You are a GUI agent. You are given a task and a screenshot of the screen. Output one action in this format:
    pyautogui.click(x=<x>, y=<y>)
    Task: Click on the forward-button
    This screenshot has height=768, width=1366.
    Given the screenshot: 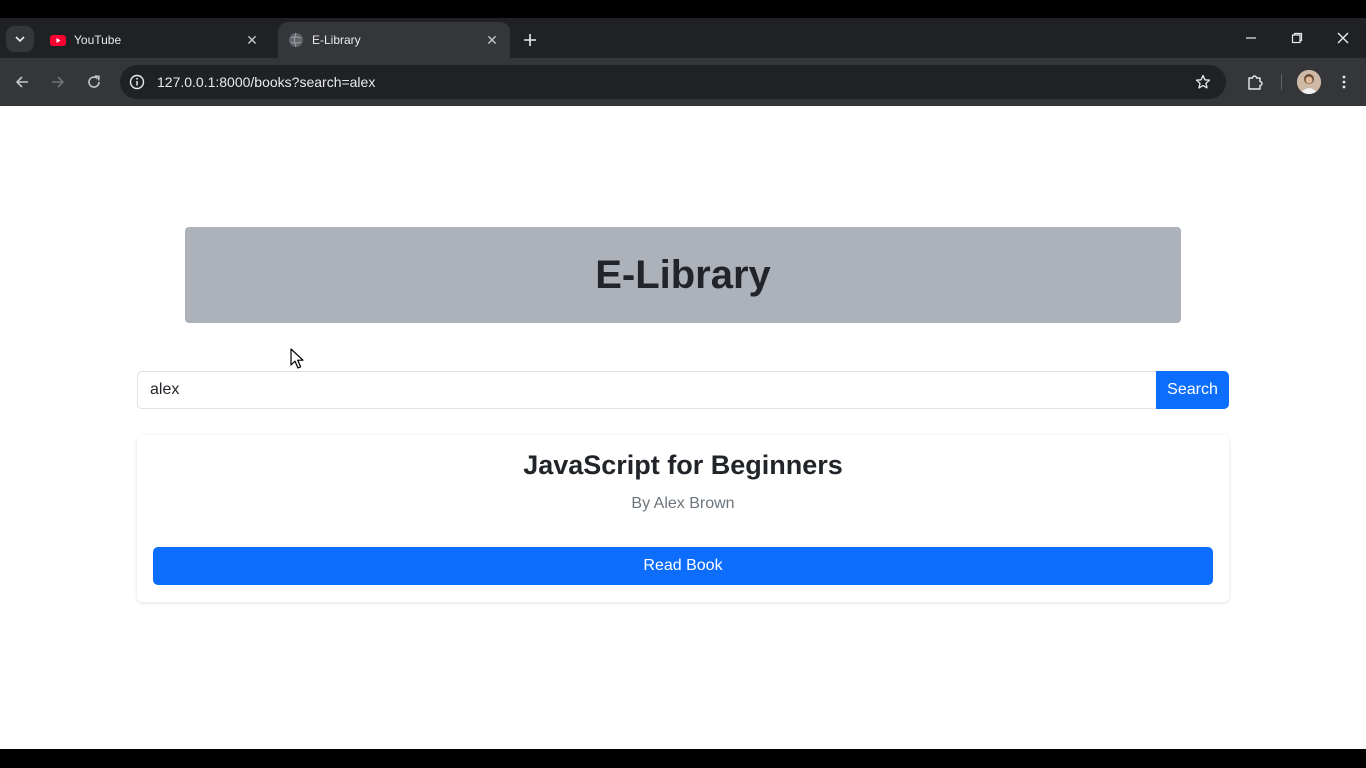 What is the action you would take?
    pyautogui.click(x=58, y=82)
    